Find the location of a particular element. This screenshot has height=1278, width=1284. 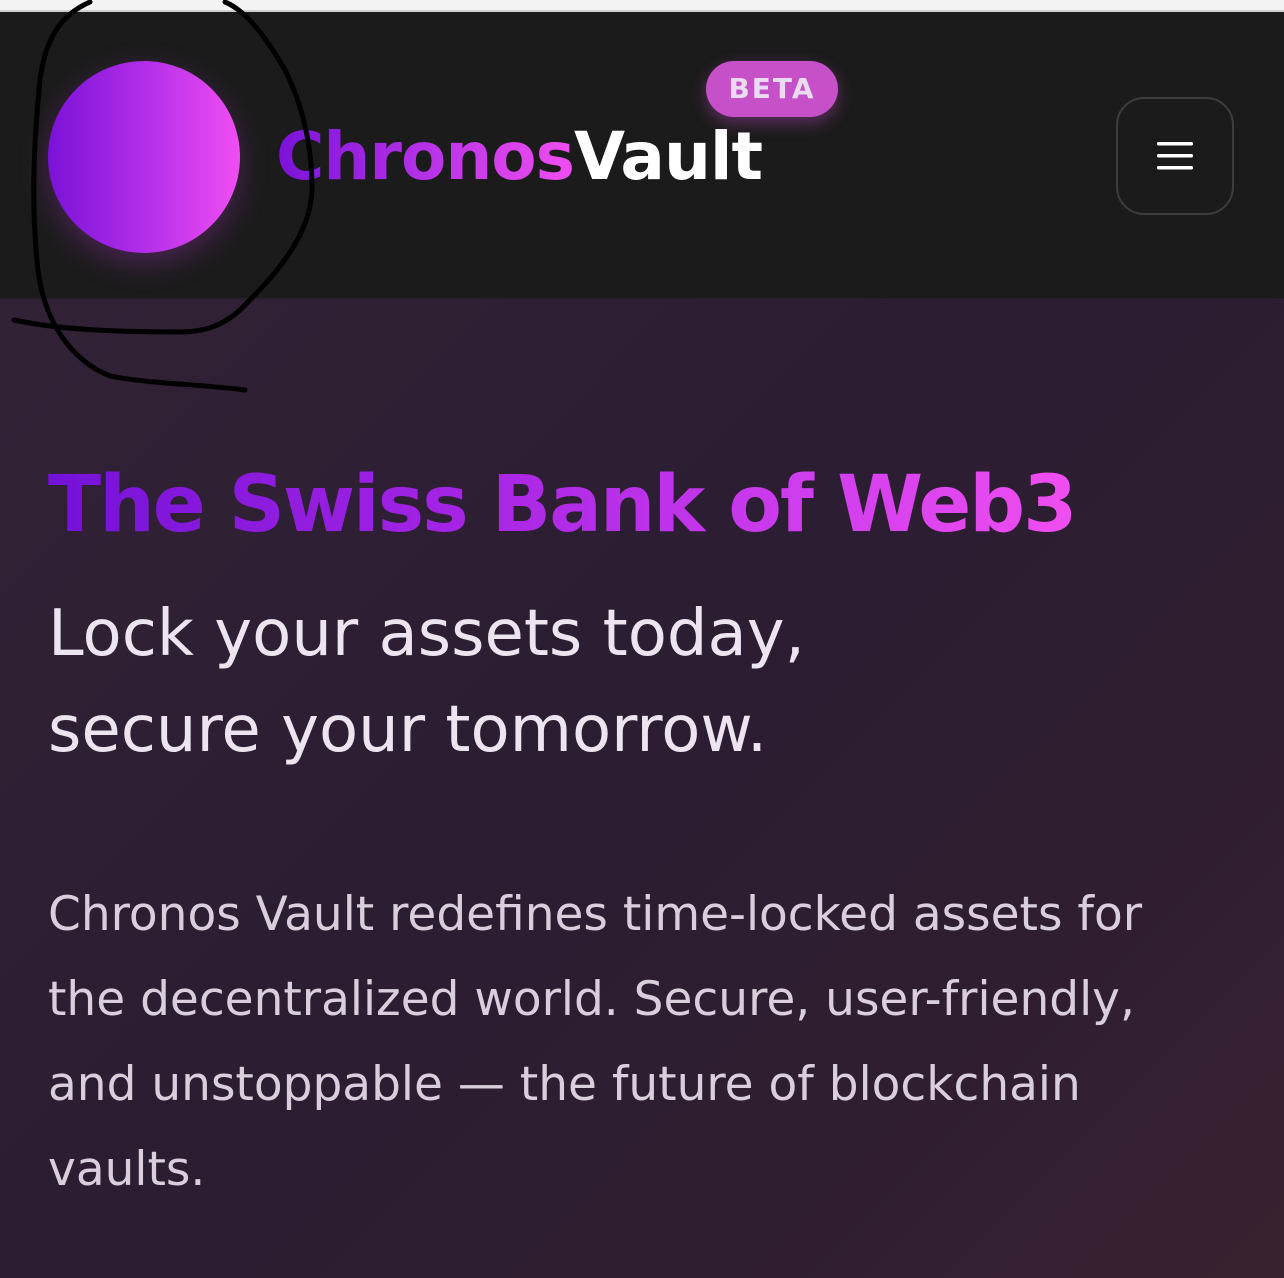

browser-top-edge is located at coordinates (642, 6).